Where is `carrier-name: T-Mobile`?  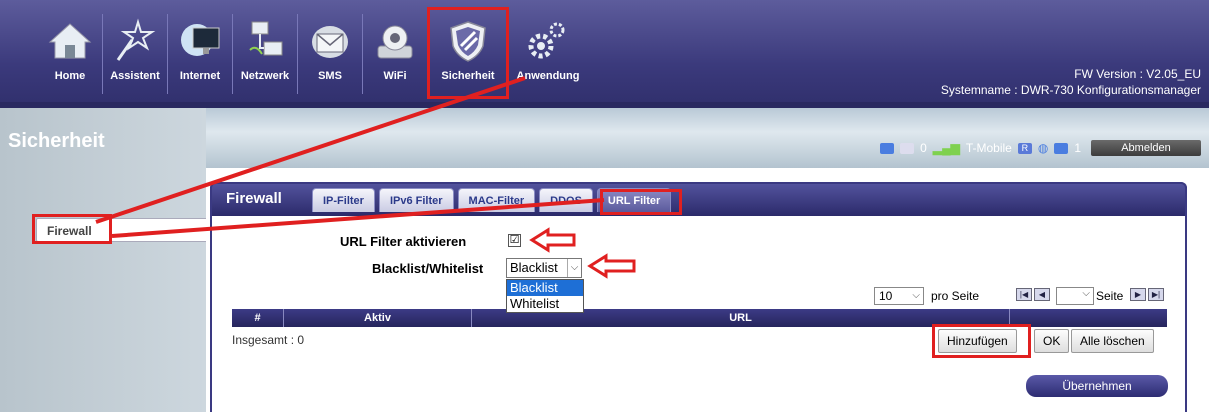
carrier-name: T-Mobile is located at coordinates (988, 148).